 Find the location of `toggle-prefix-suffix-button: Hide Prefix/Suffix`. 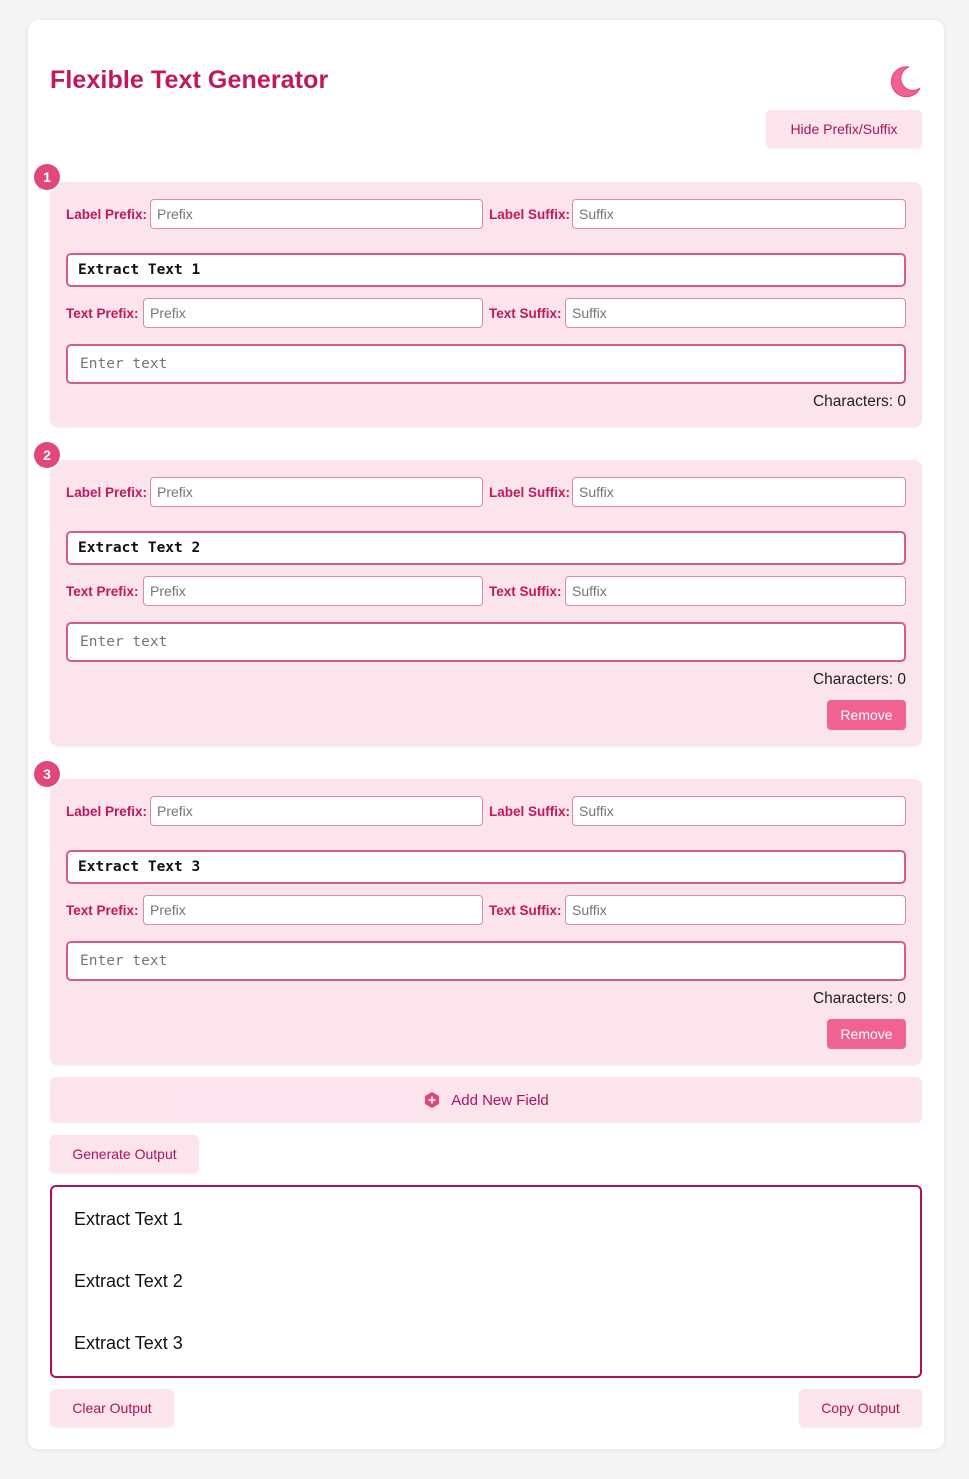

toggle-prefix-suffix-button: Hide Prefix/Suffix is located at coordinates (844, 129).